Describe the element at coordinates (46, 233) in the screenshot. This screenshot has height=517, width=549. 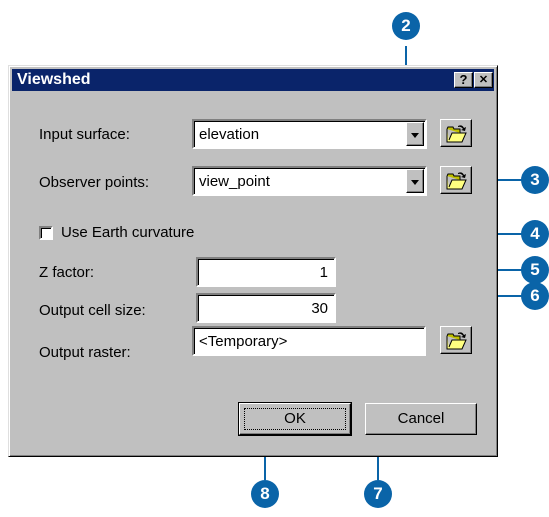
I see `earth-curvature-checkbox` at that location.